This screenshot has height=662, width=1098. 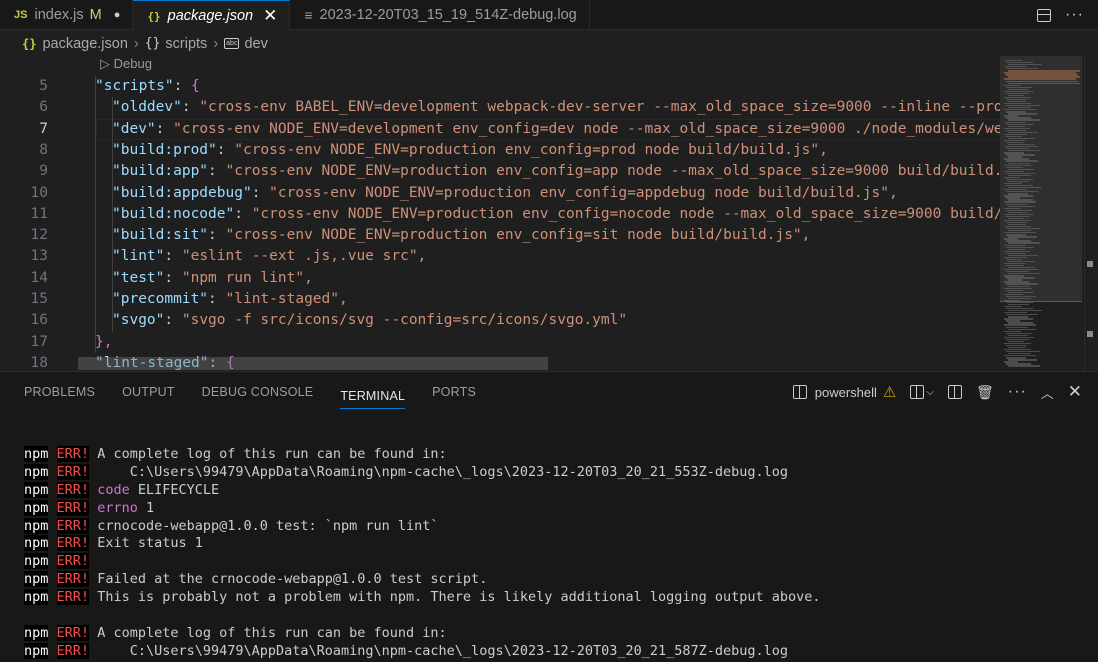 What do you see at coordinates (454, 392) in the screenshot?
I see `tab-ports: PORTS` at bounding box center [454, 392].